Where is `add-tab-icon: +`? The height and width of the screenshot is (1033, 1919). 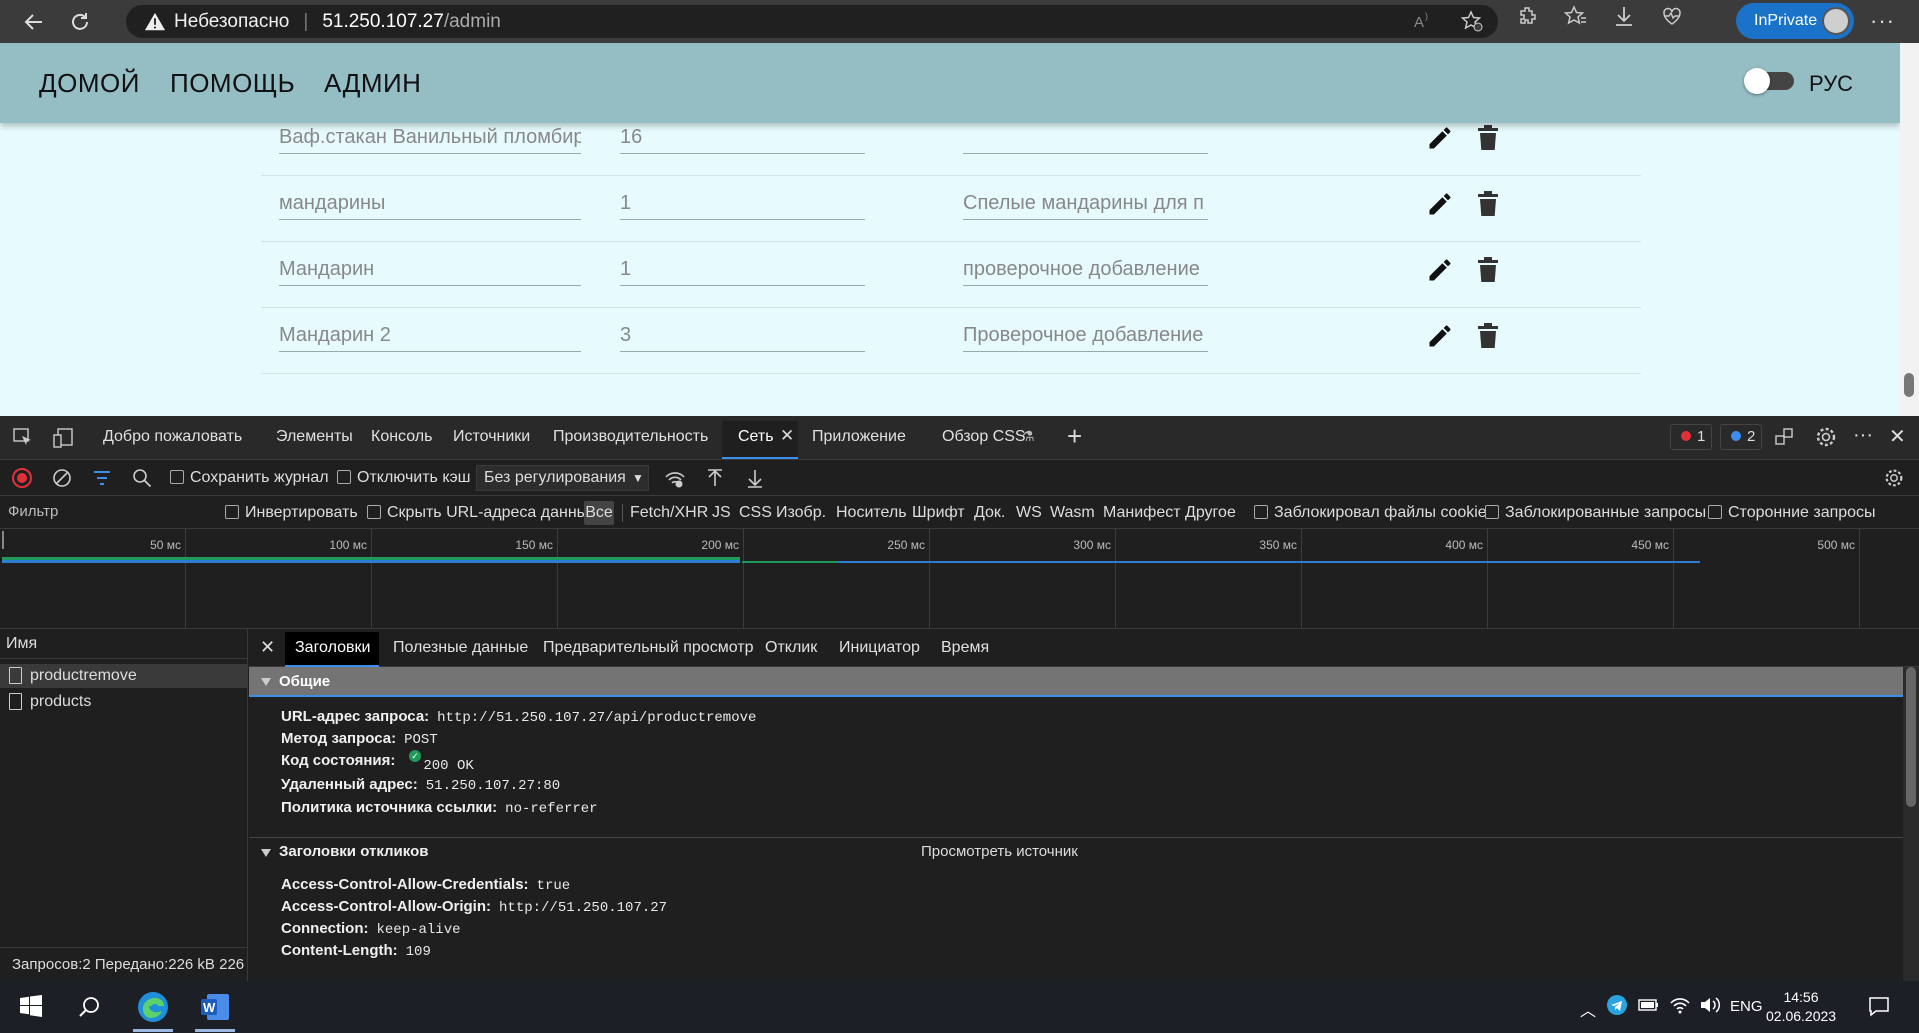 add-tab-icon: + is located at coordinates (1074, 436).